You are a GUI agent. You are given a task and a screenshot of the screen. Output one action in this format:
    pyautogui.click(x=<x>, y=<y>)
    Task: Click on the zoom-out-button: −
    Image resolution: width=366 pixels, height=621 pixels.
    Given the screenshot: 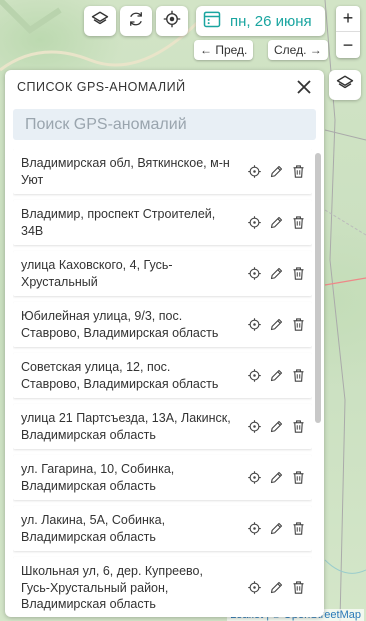 What is the action you would take?
    pyautogui.click(x=348, y=45)
    